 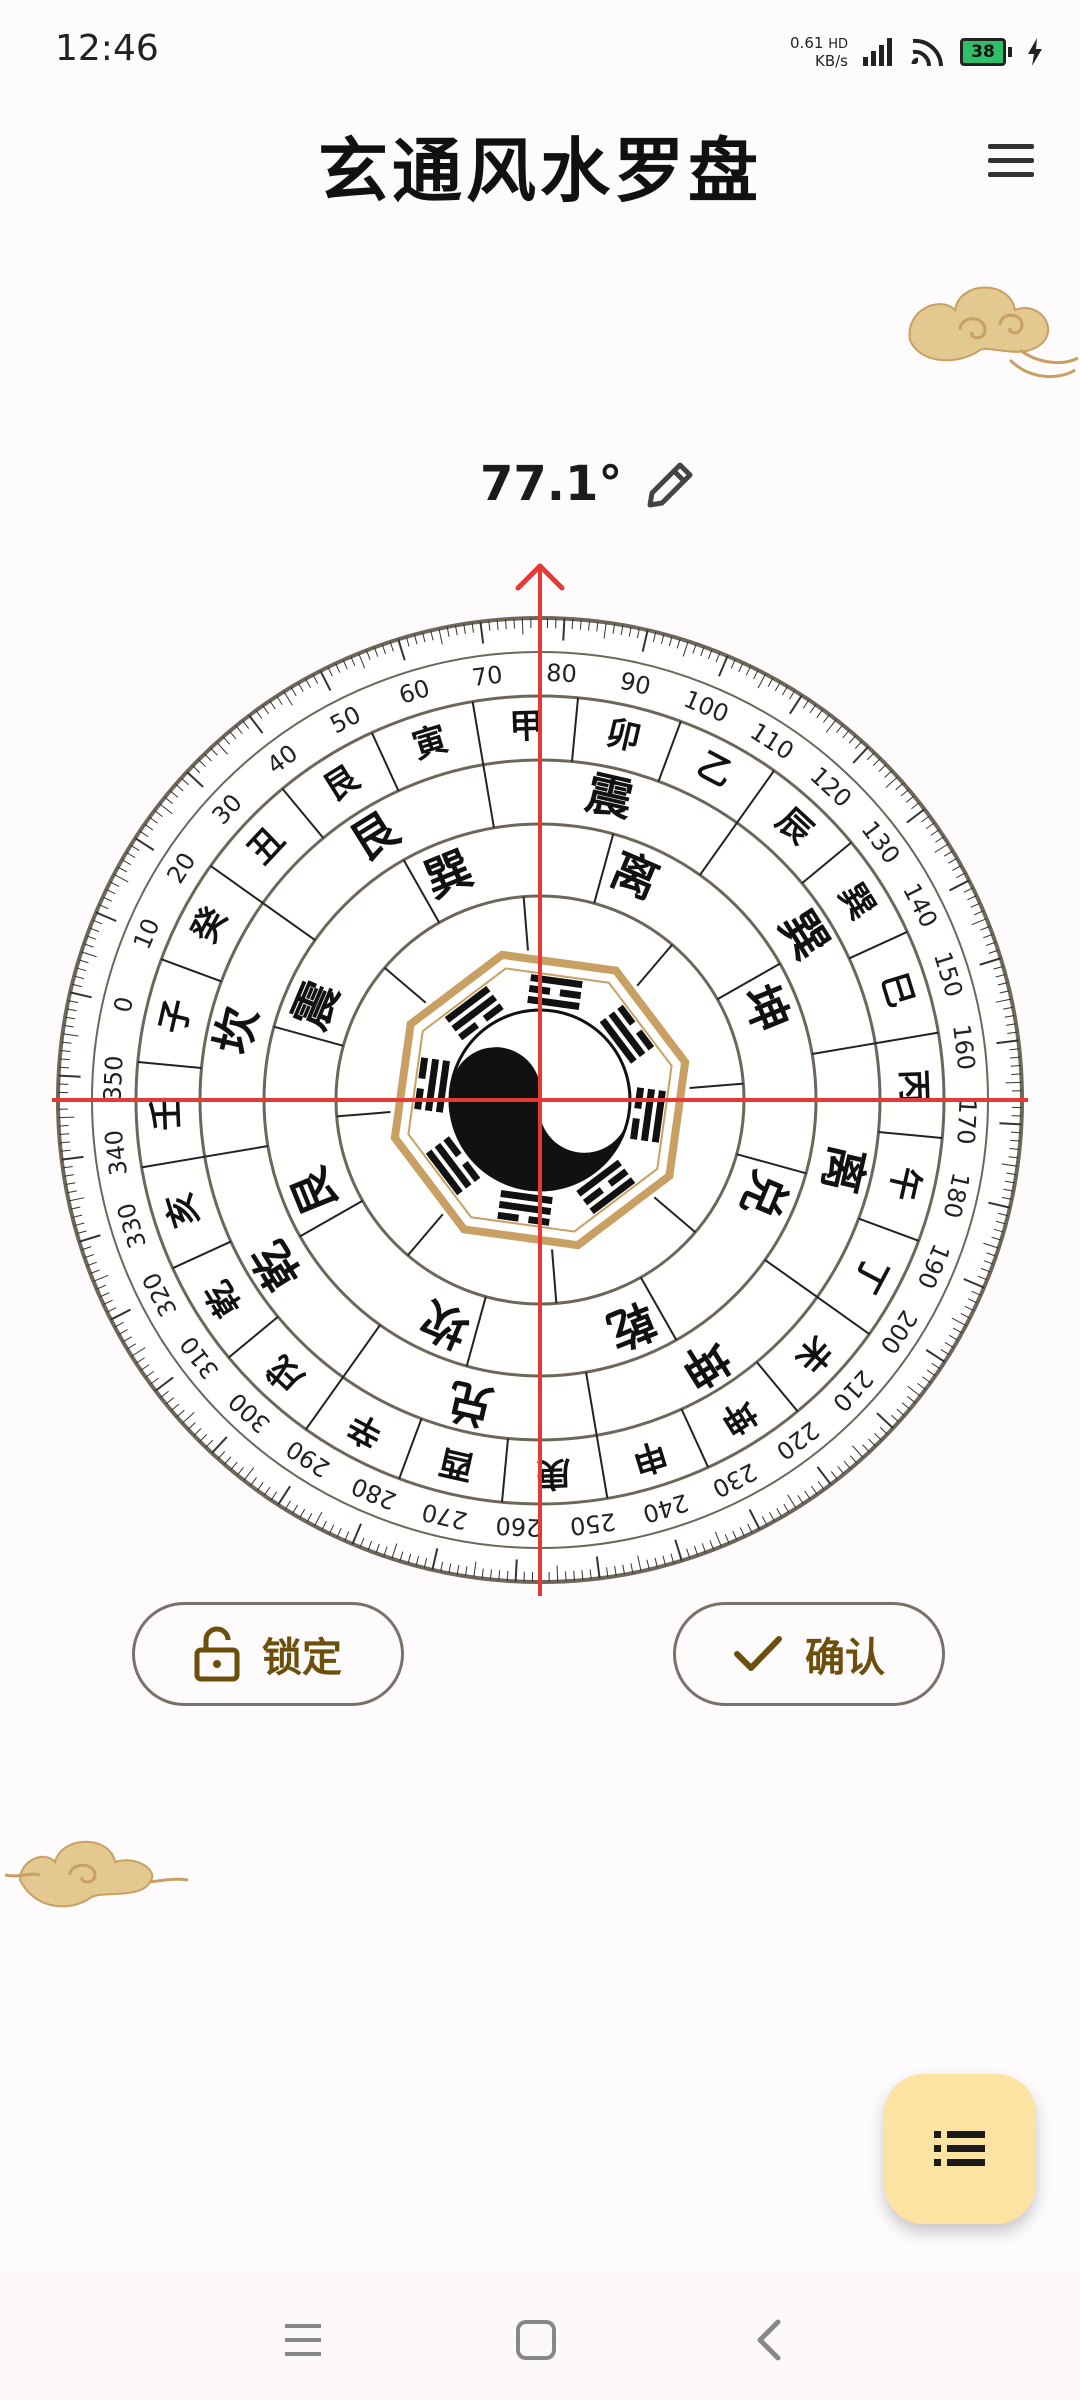 I want to click on list-fab-button, so click(x=960, y=2149).